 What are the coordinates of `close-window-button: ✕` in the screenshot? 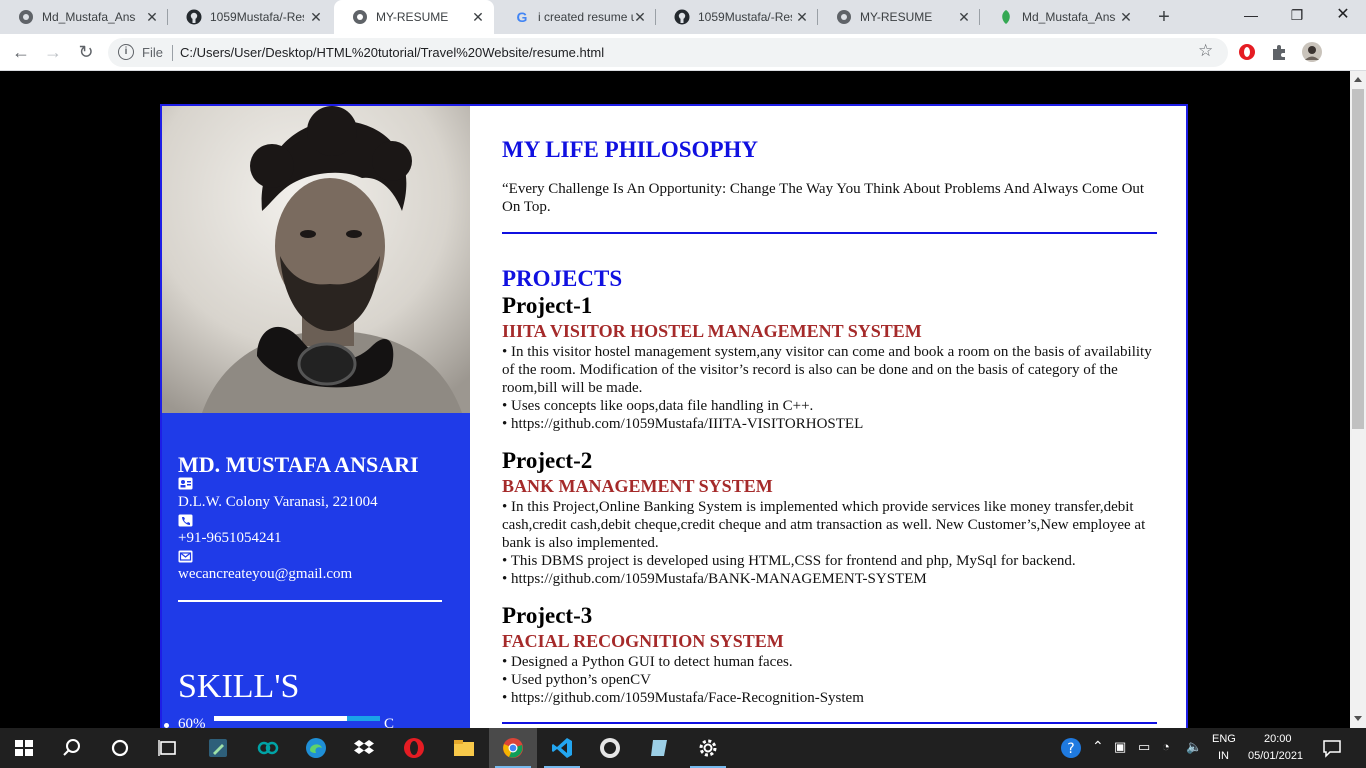 It's located at (1343, 15).